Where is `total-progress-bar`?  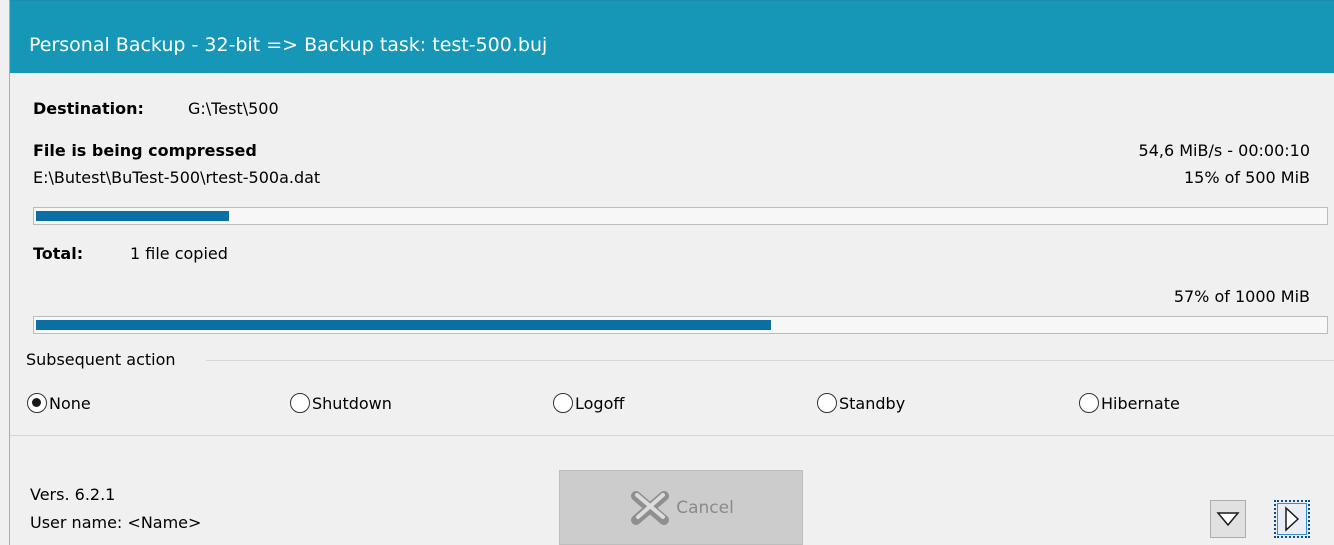
total-progress-bar is located at coordinates (680, 325).